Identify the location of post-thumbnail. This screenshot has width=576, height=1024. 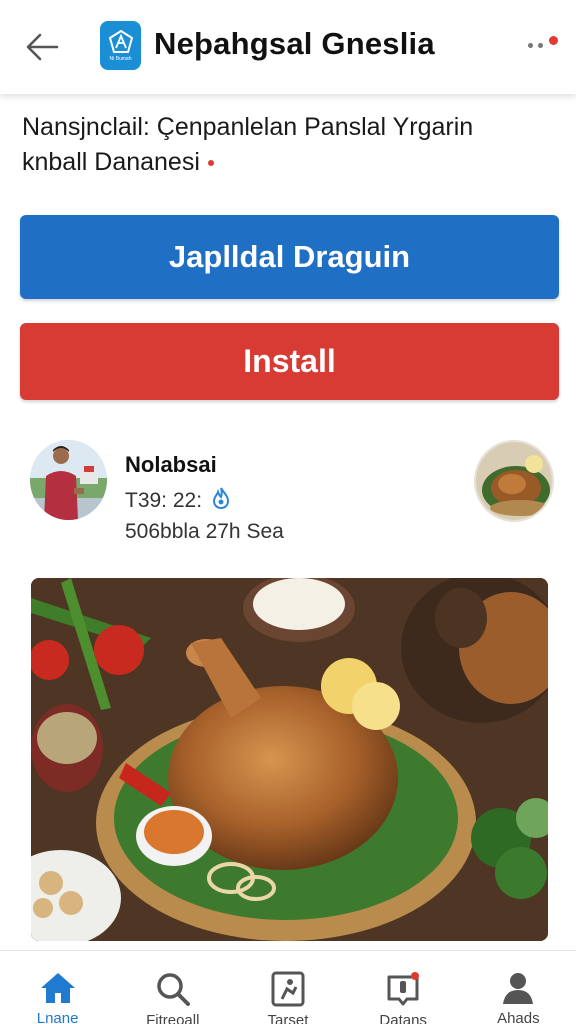
(514, 481).